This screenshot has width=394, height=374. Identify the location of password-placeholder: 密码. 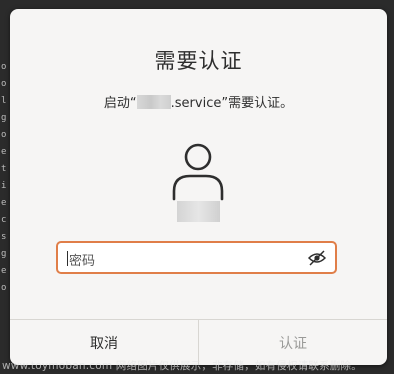
(82, 261).